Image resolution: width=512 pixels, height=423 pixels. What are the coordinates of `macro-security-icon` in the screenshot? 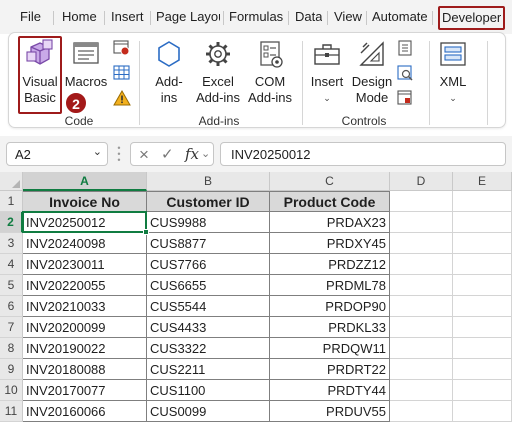 It's located at (122, 98).